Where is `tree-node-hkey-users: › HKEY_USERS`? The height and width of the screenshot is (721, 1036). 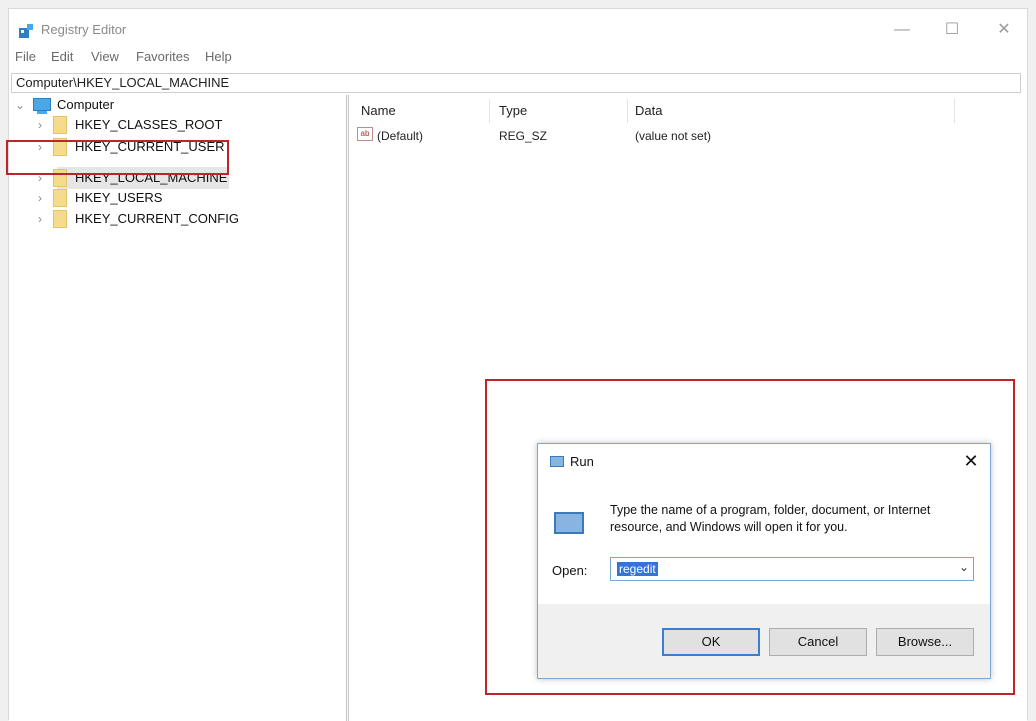 tree-node-hkey-users: › HKEY_USERS is located at coordinates (145, 198).